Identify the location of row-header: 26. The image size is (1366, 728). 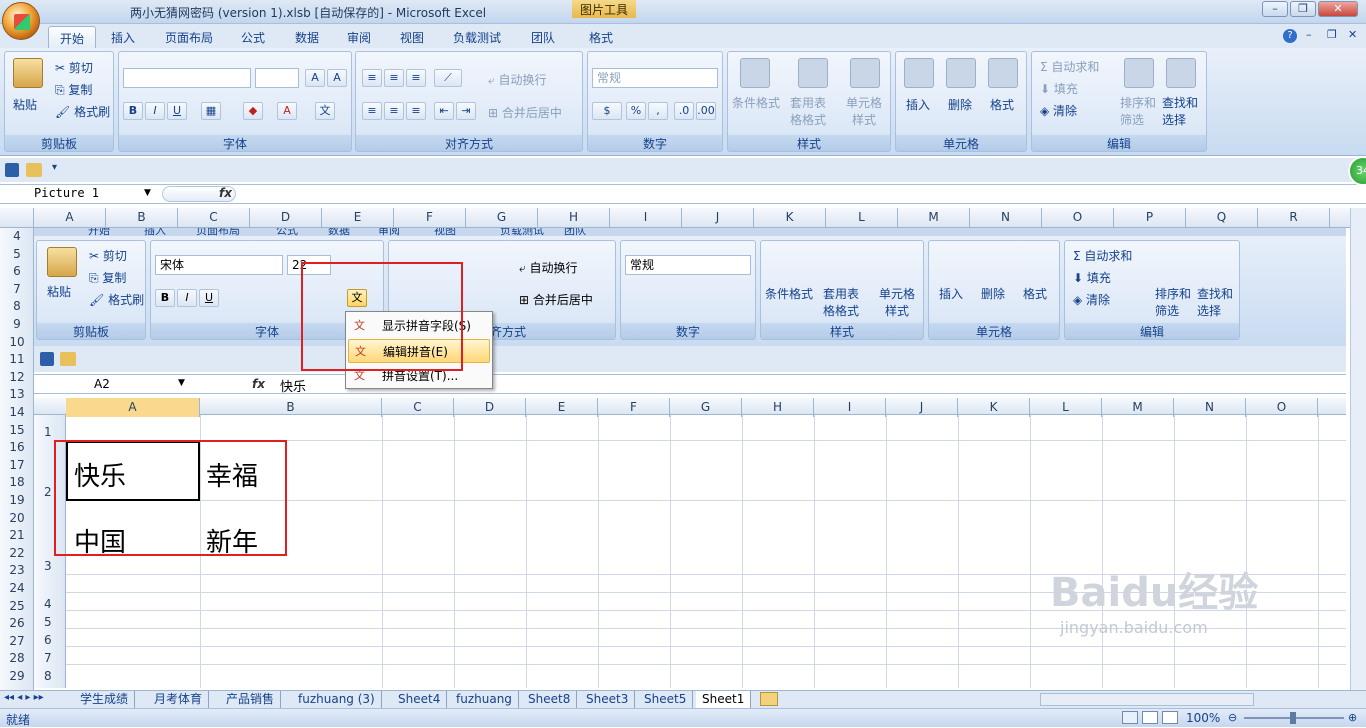
(17, 624).